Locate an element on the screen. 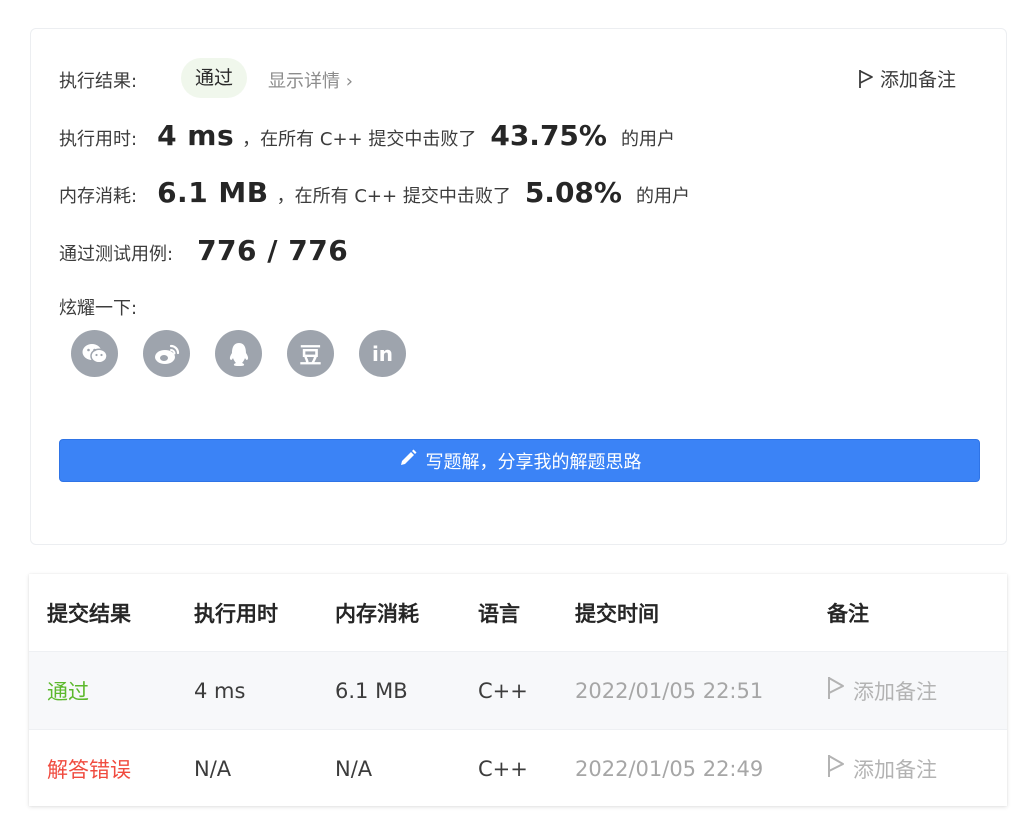 This screenshot has height=833, width=1024. pencil-icon is located at coordinates (408, 460).